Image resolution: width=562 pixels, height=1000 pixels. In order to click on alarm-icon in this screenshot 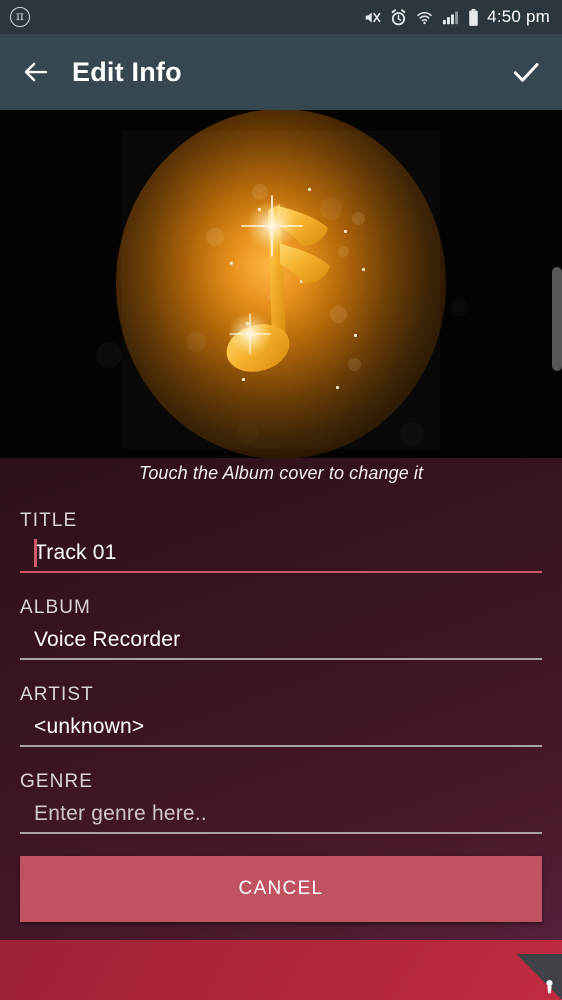, I will do `click(398, 16)`.